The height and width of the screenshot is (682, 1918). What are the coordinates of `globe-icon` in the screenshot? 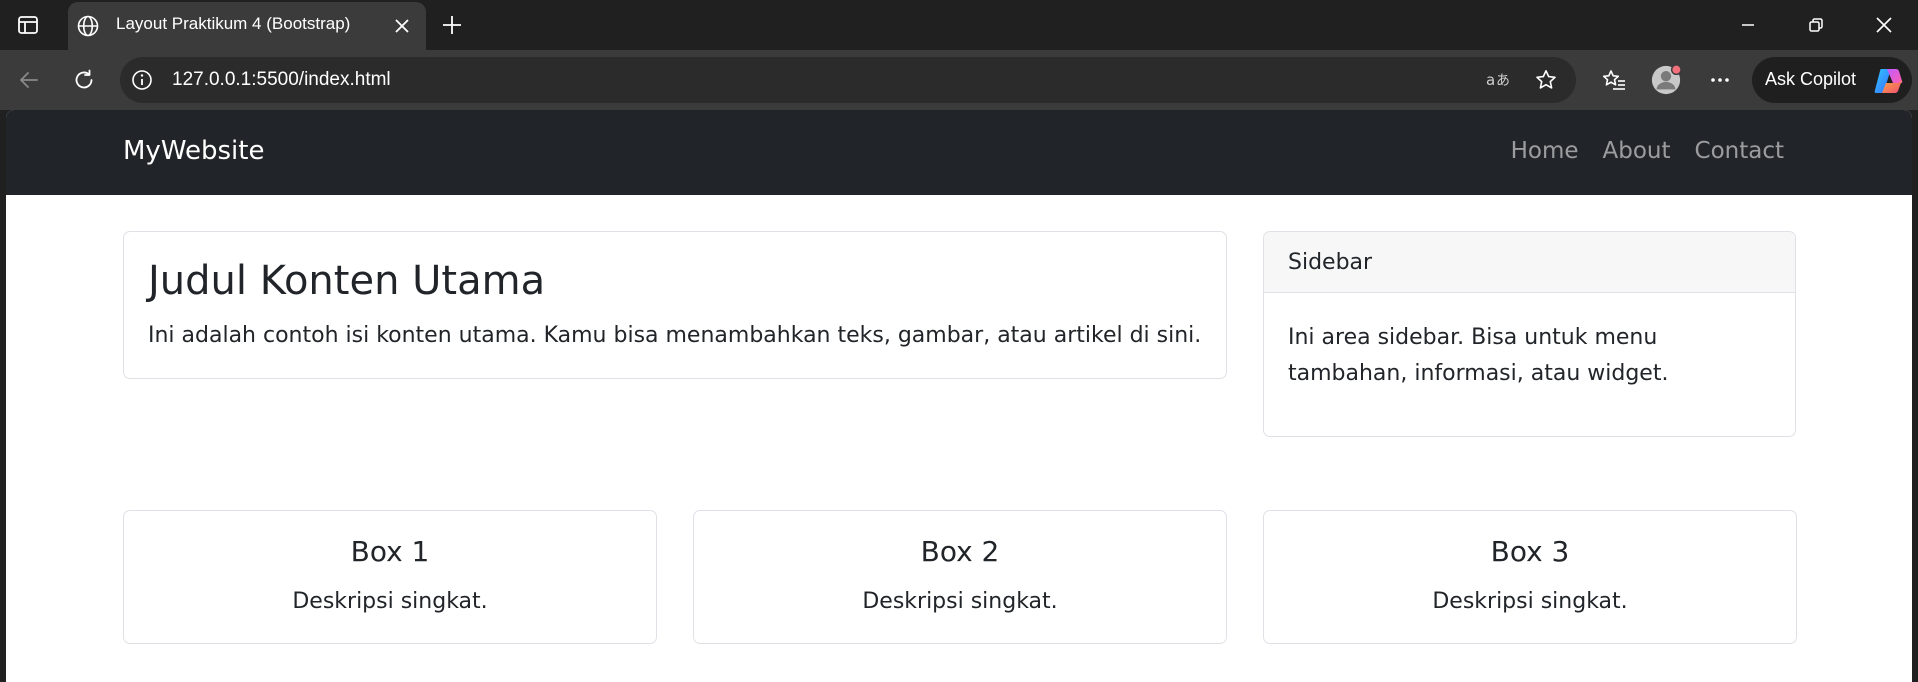 It's located at (88, 26).